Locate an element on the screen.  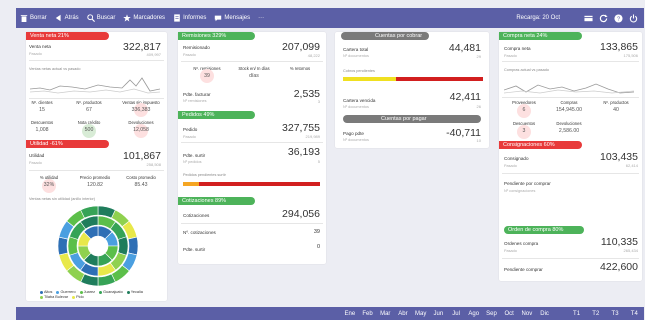
consignaciones-header: Consignaciones 60% is located at coordinates (540, 145).